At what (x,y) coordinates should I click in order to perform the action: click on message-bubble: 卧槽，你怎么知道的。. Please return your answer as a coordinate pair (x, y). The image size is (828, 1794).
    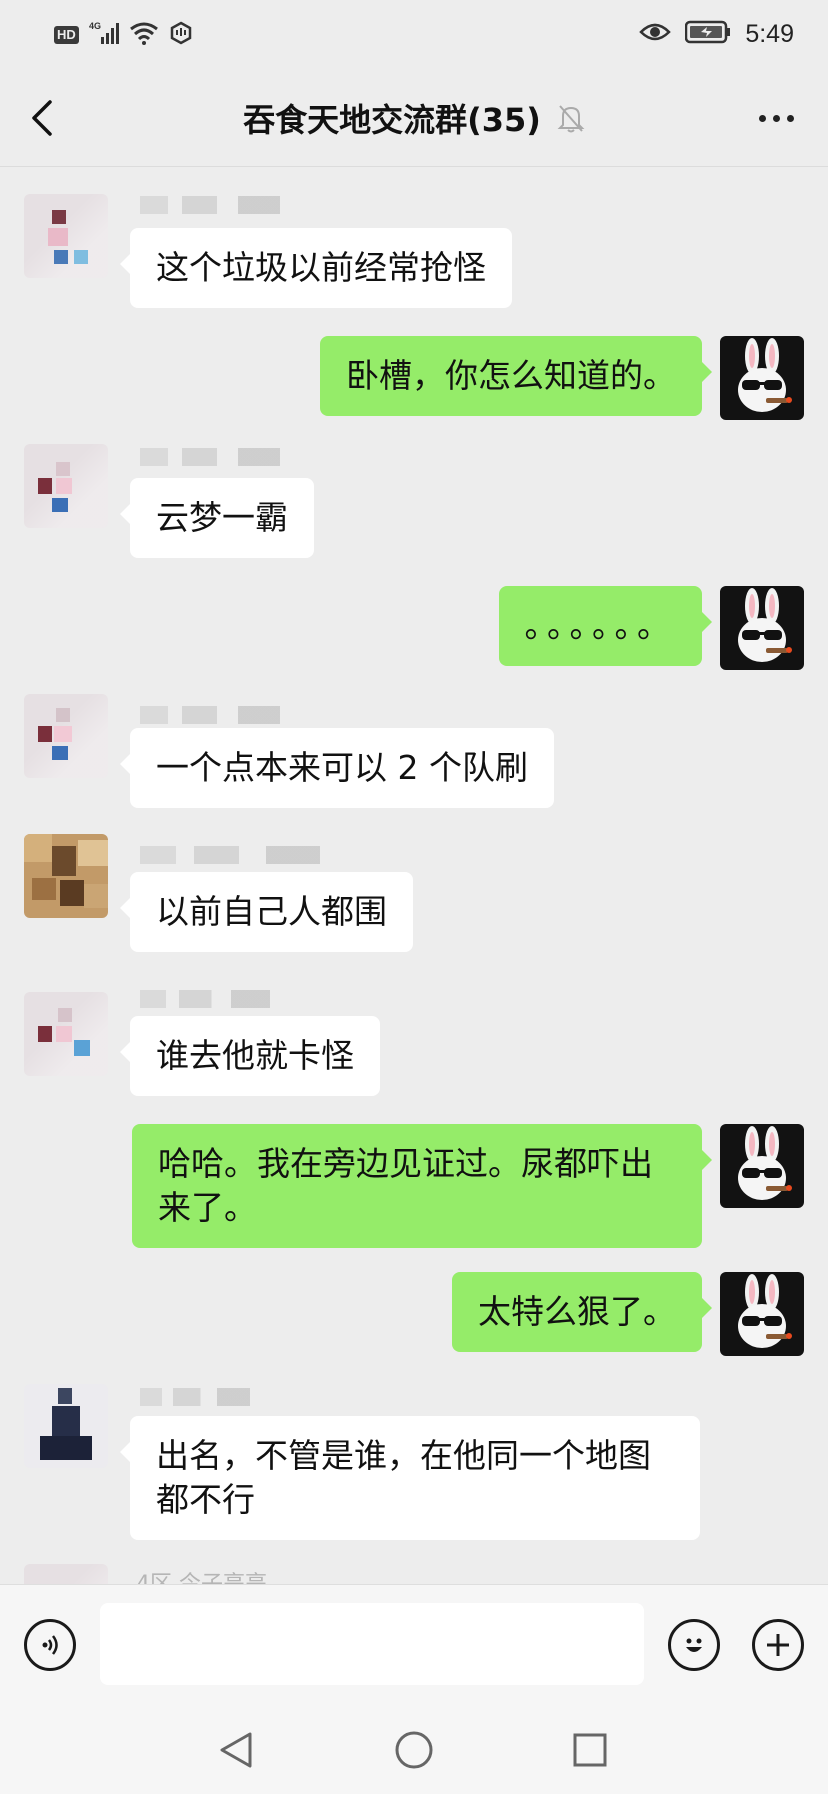
    Looking at the image, I should click on (516, 376).